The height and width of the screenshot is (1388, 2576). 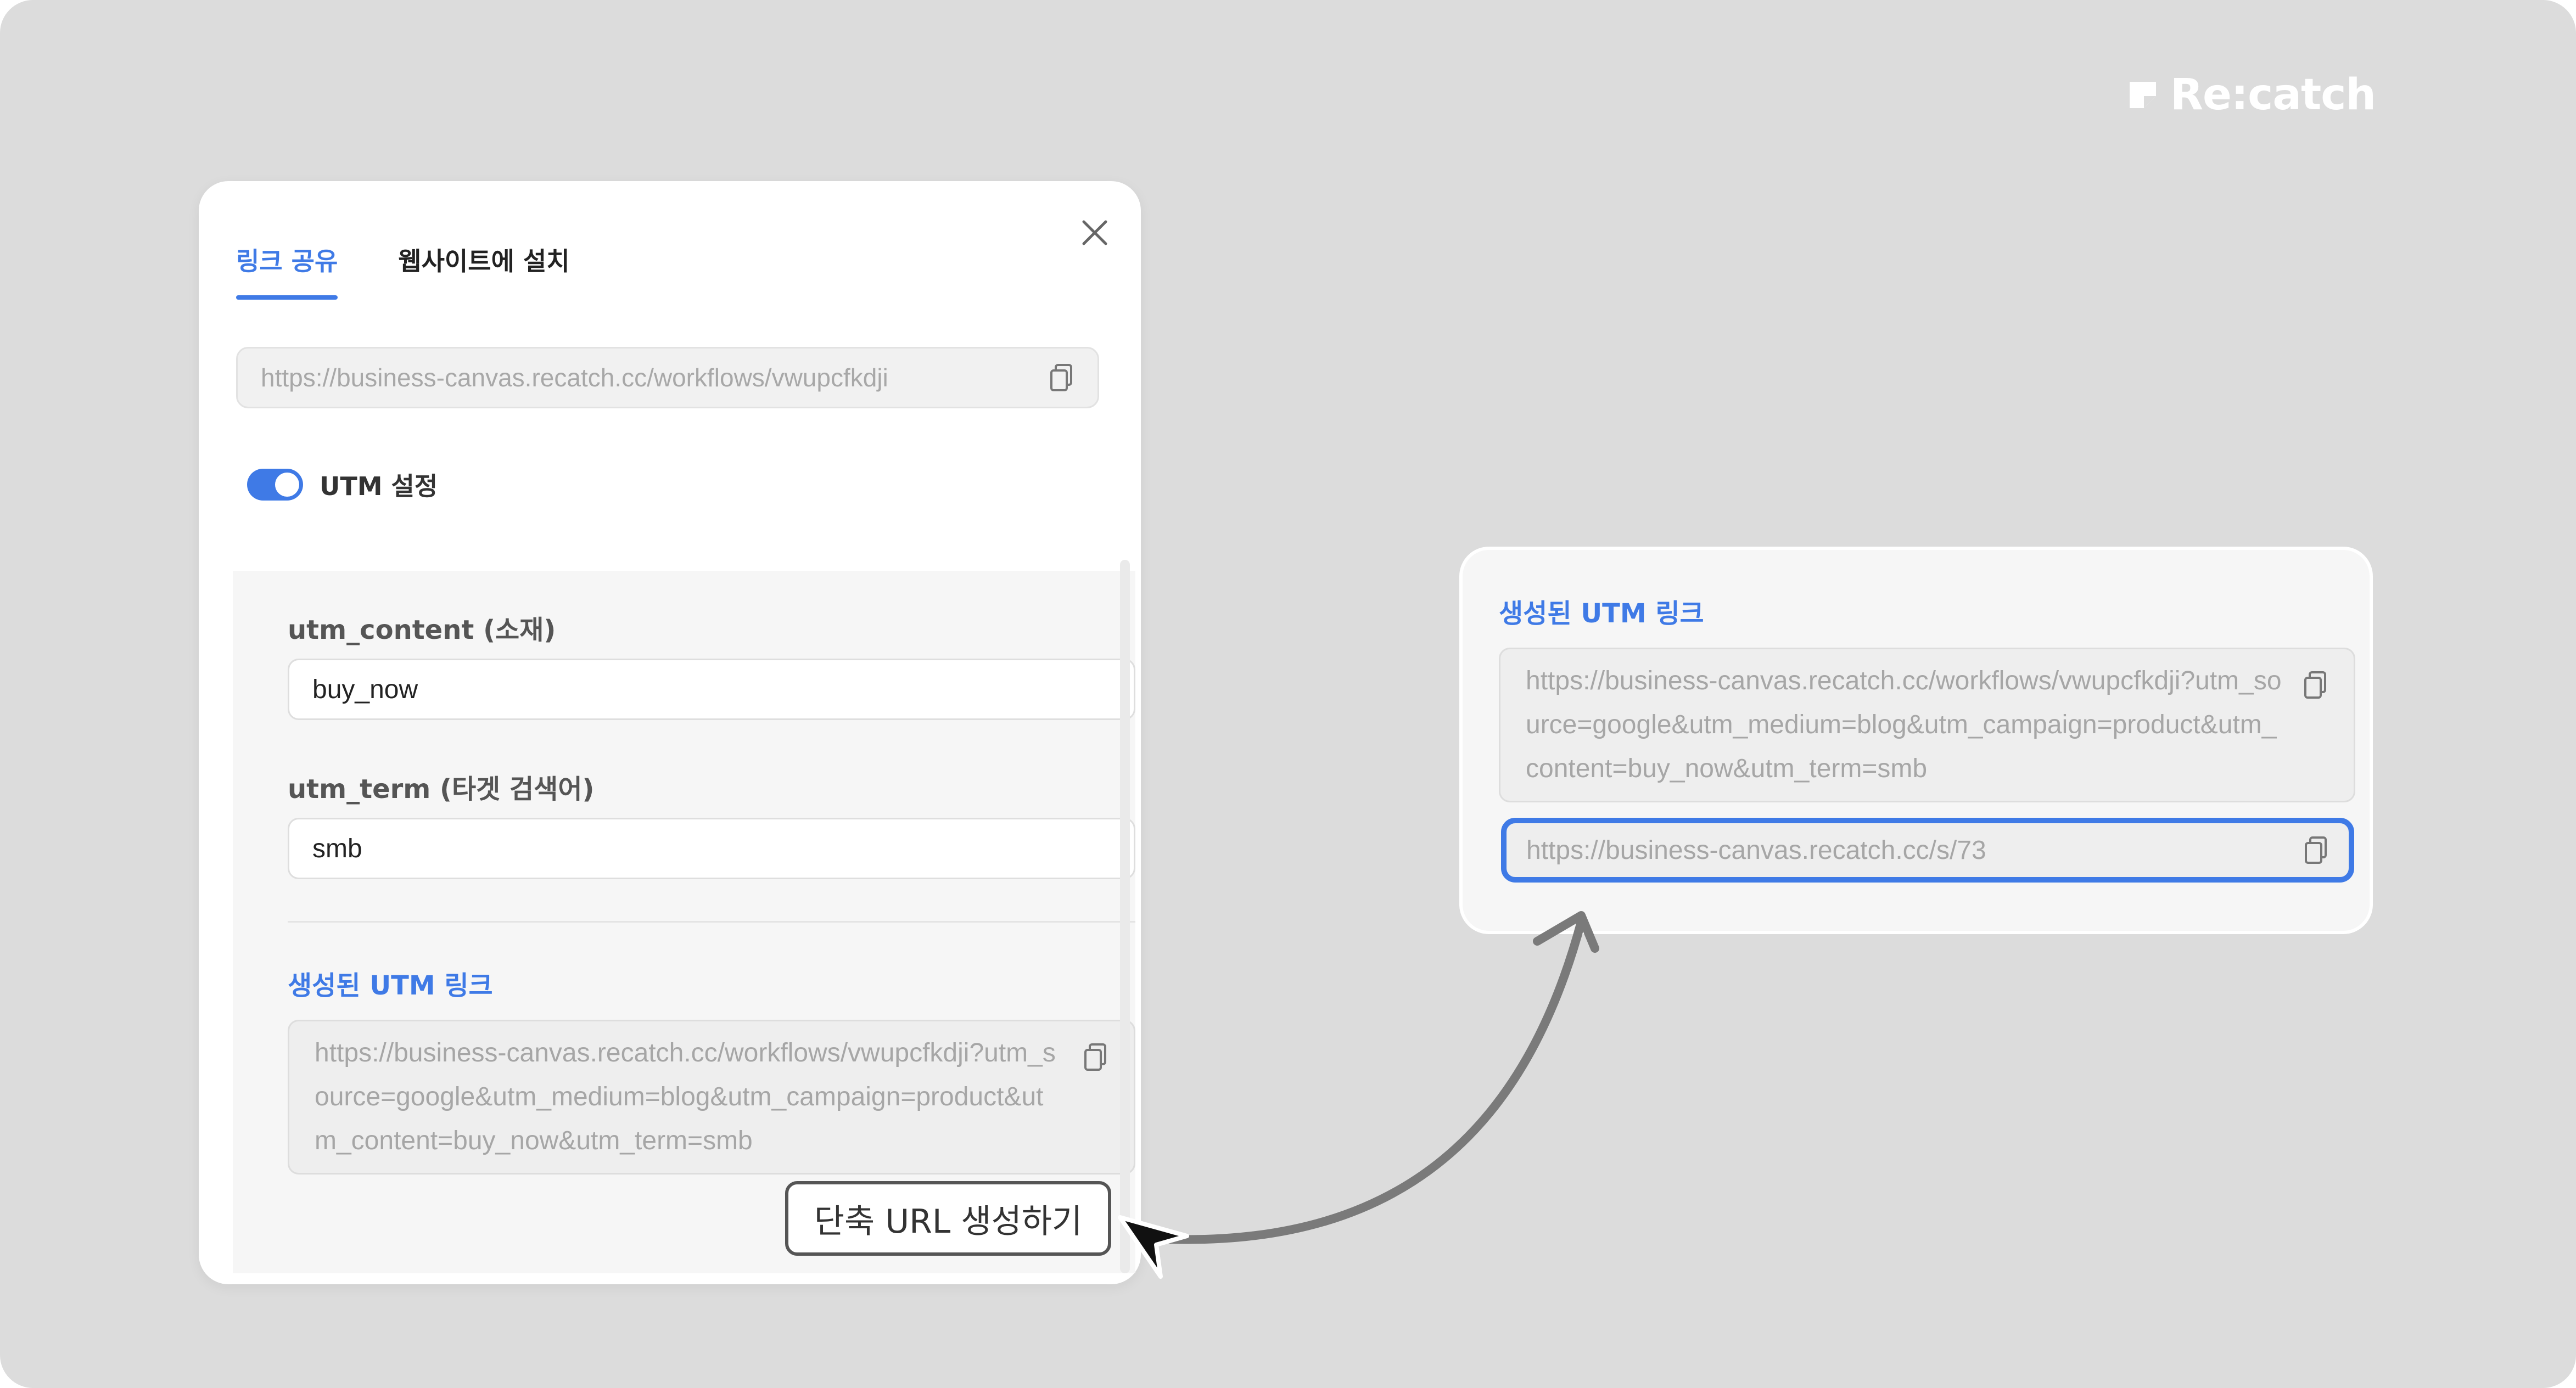 I want to click on short-url-field: https://business-canvas.recatch.cc/s/73, so click(x=1928, y=850).